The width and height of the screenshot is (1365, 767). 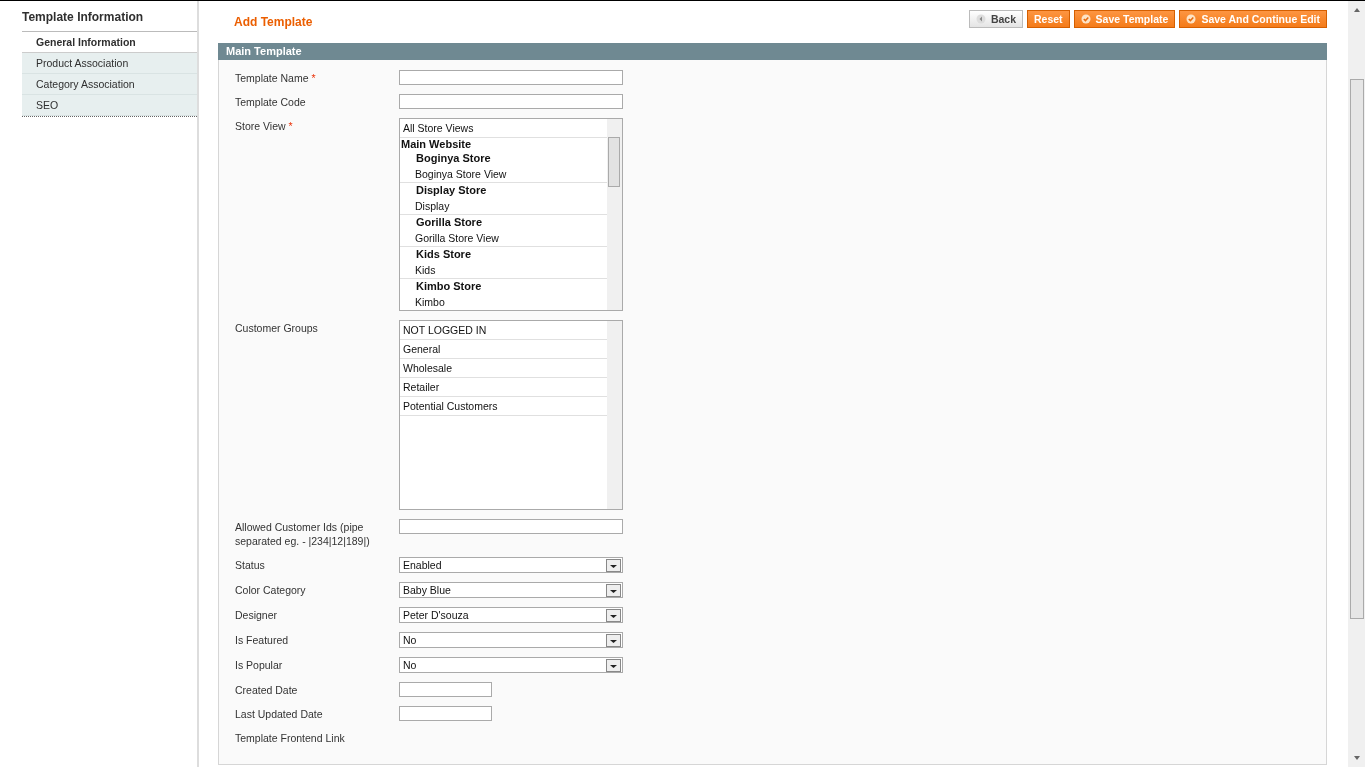 I want to click on field-label: Color Category, so click(x=271, y=590).